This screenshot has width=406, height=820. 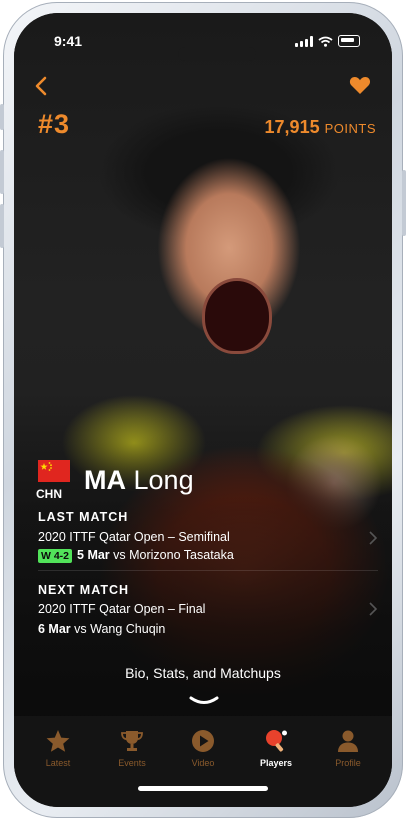 What do you see at coordinates (349, 41) in the screenshot?
I see `battery-icon` at bounding box center [349, 41].